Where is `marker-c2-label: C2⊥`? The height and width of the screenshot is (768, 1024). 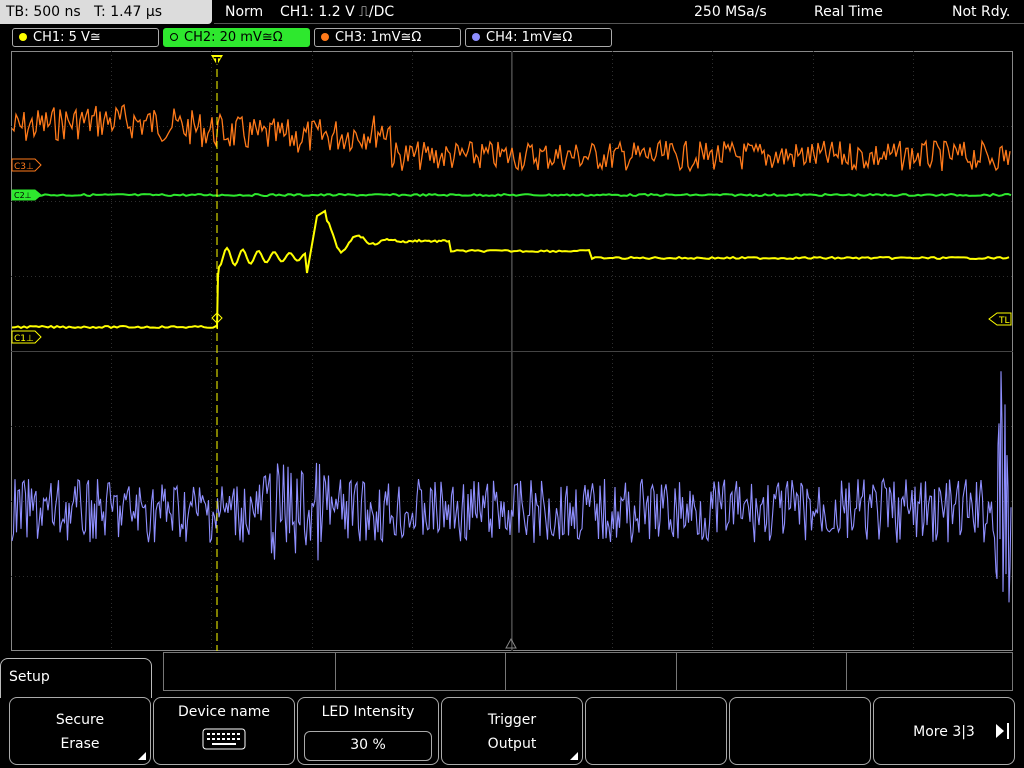
marker-c2-label: C2⊥ is located at coordinates (23, 195).